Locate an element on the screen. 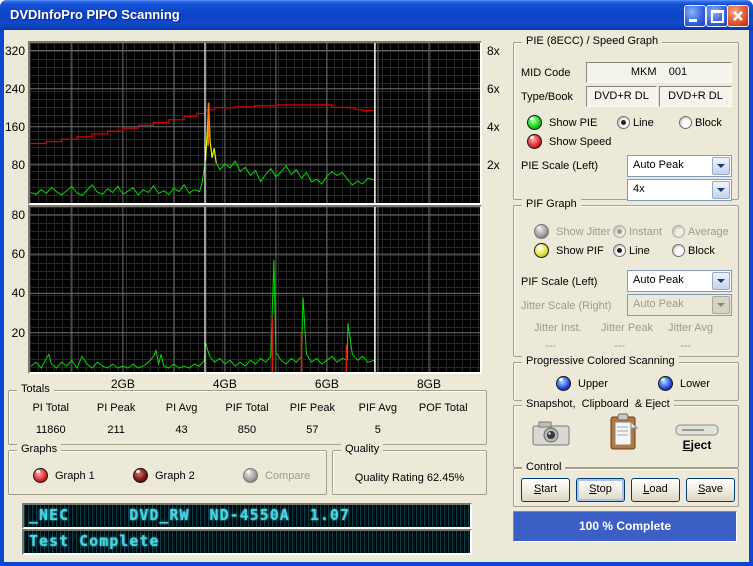 The width and height of the screenshot is (753, 566). pif-scale-dropdown: Auto Peak is located at coordinates (679, 281).